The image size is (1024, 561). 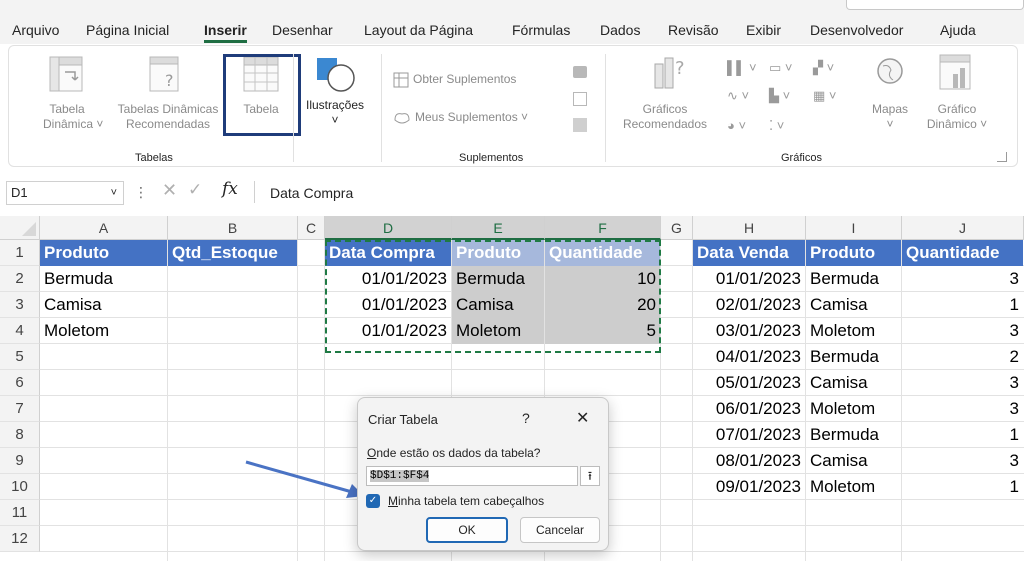 I want to click on row-header-8: 8, so click(x=20, y=435).